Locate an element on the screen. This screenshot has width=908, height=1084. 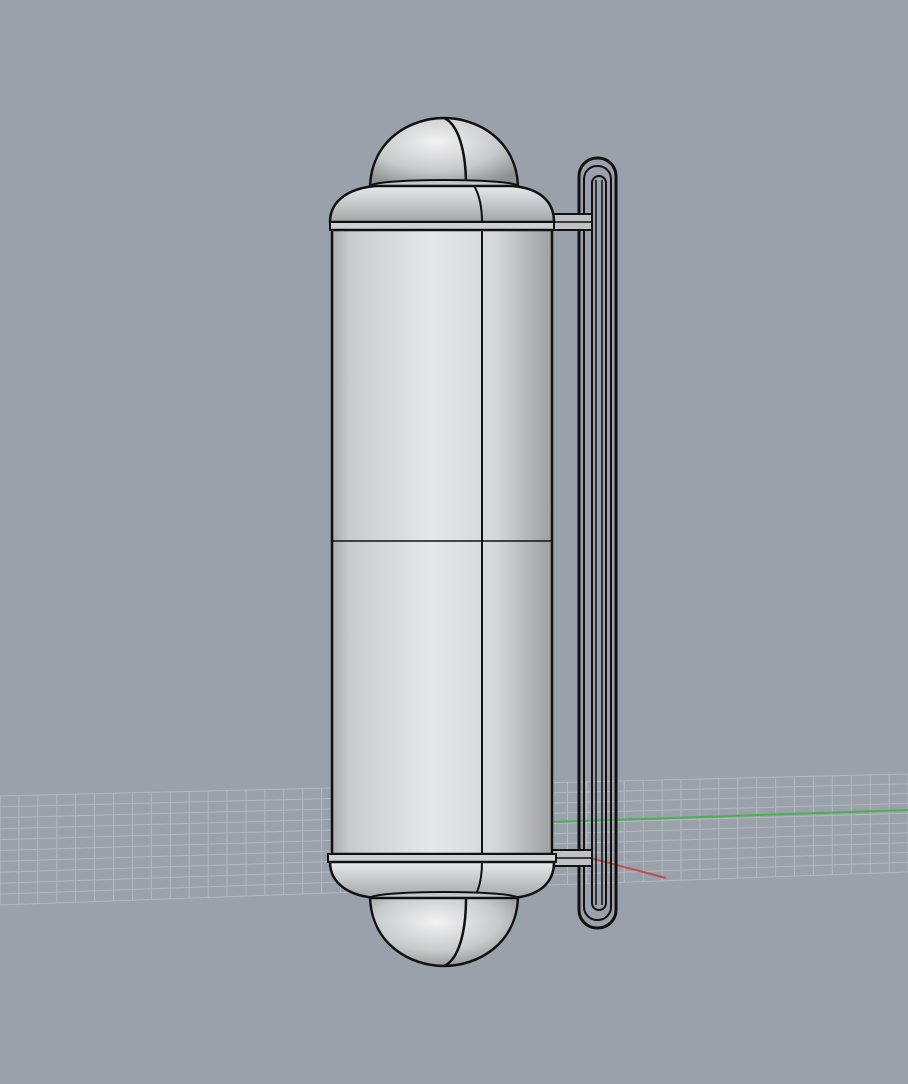
top-shoulder-ring is located at coordinates (442, 207).